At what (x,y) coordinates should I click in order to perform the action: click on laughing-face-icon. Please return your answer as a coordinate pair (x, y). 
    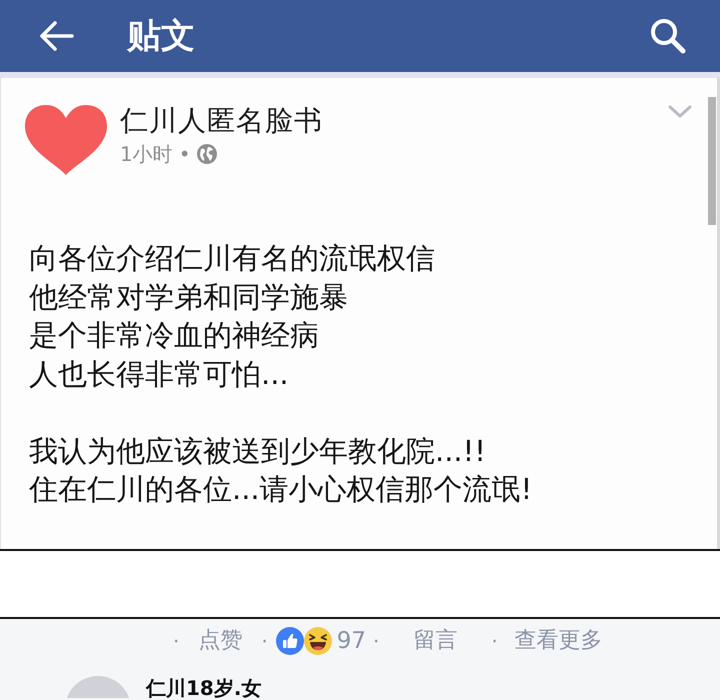
    Looking at the image, I should click on (318, 640).